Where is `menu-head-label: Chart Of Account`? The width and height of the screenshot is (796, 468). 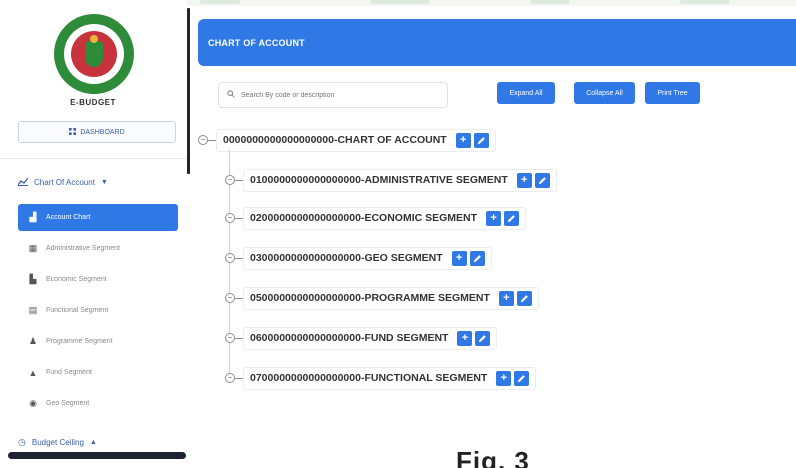
menu-head-label: Chart Of Account is located at coordinates (64, 182).